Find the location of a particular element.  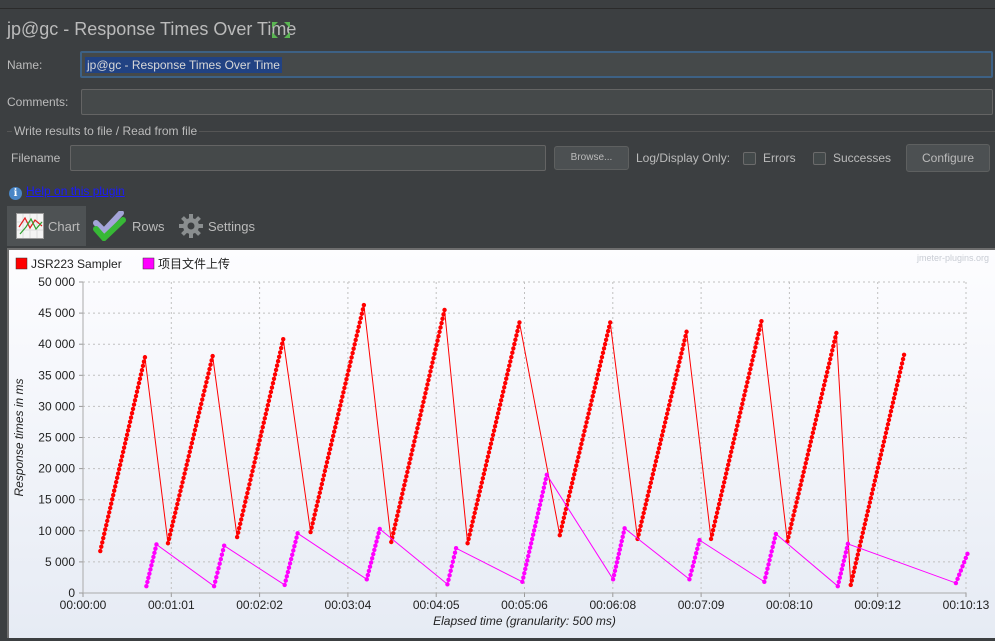

filename-label: Filename is located at coordinates (36, 158).